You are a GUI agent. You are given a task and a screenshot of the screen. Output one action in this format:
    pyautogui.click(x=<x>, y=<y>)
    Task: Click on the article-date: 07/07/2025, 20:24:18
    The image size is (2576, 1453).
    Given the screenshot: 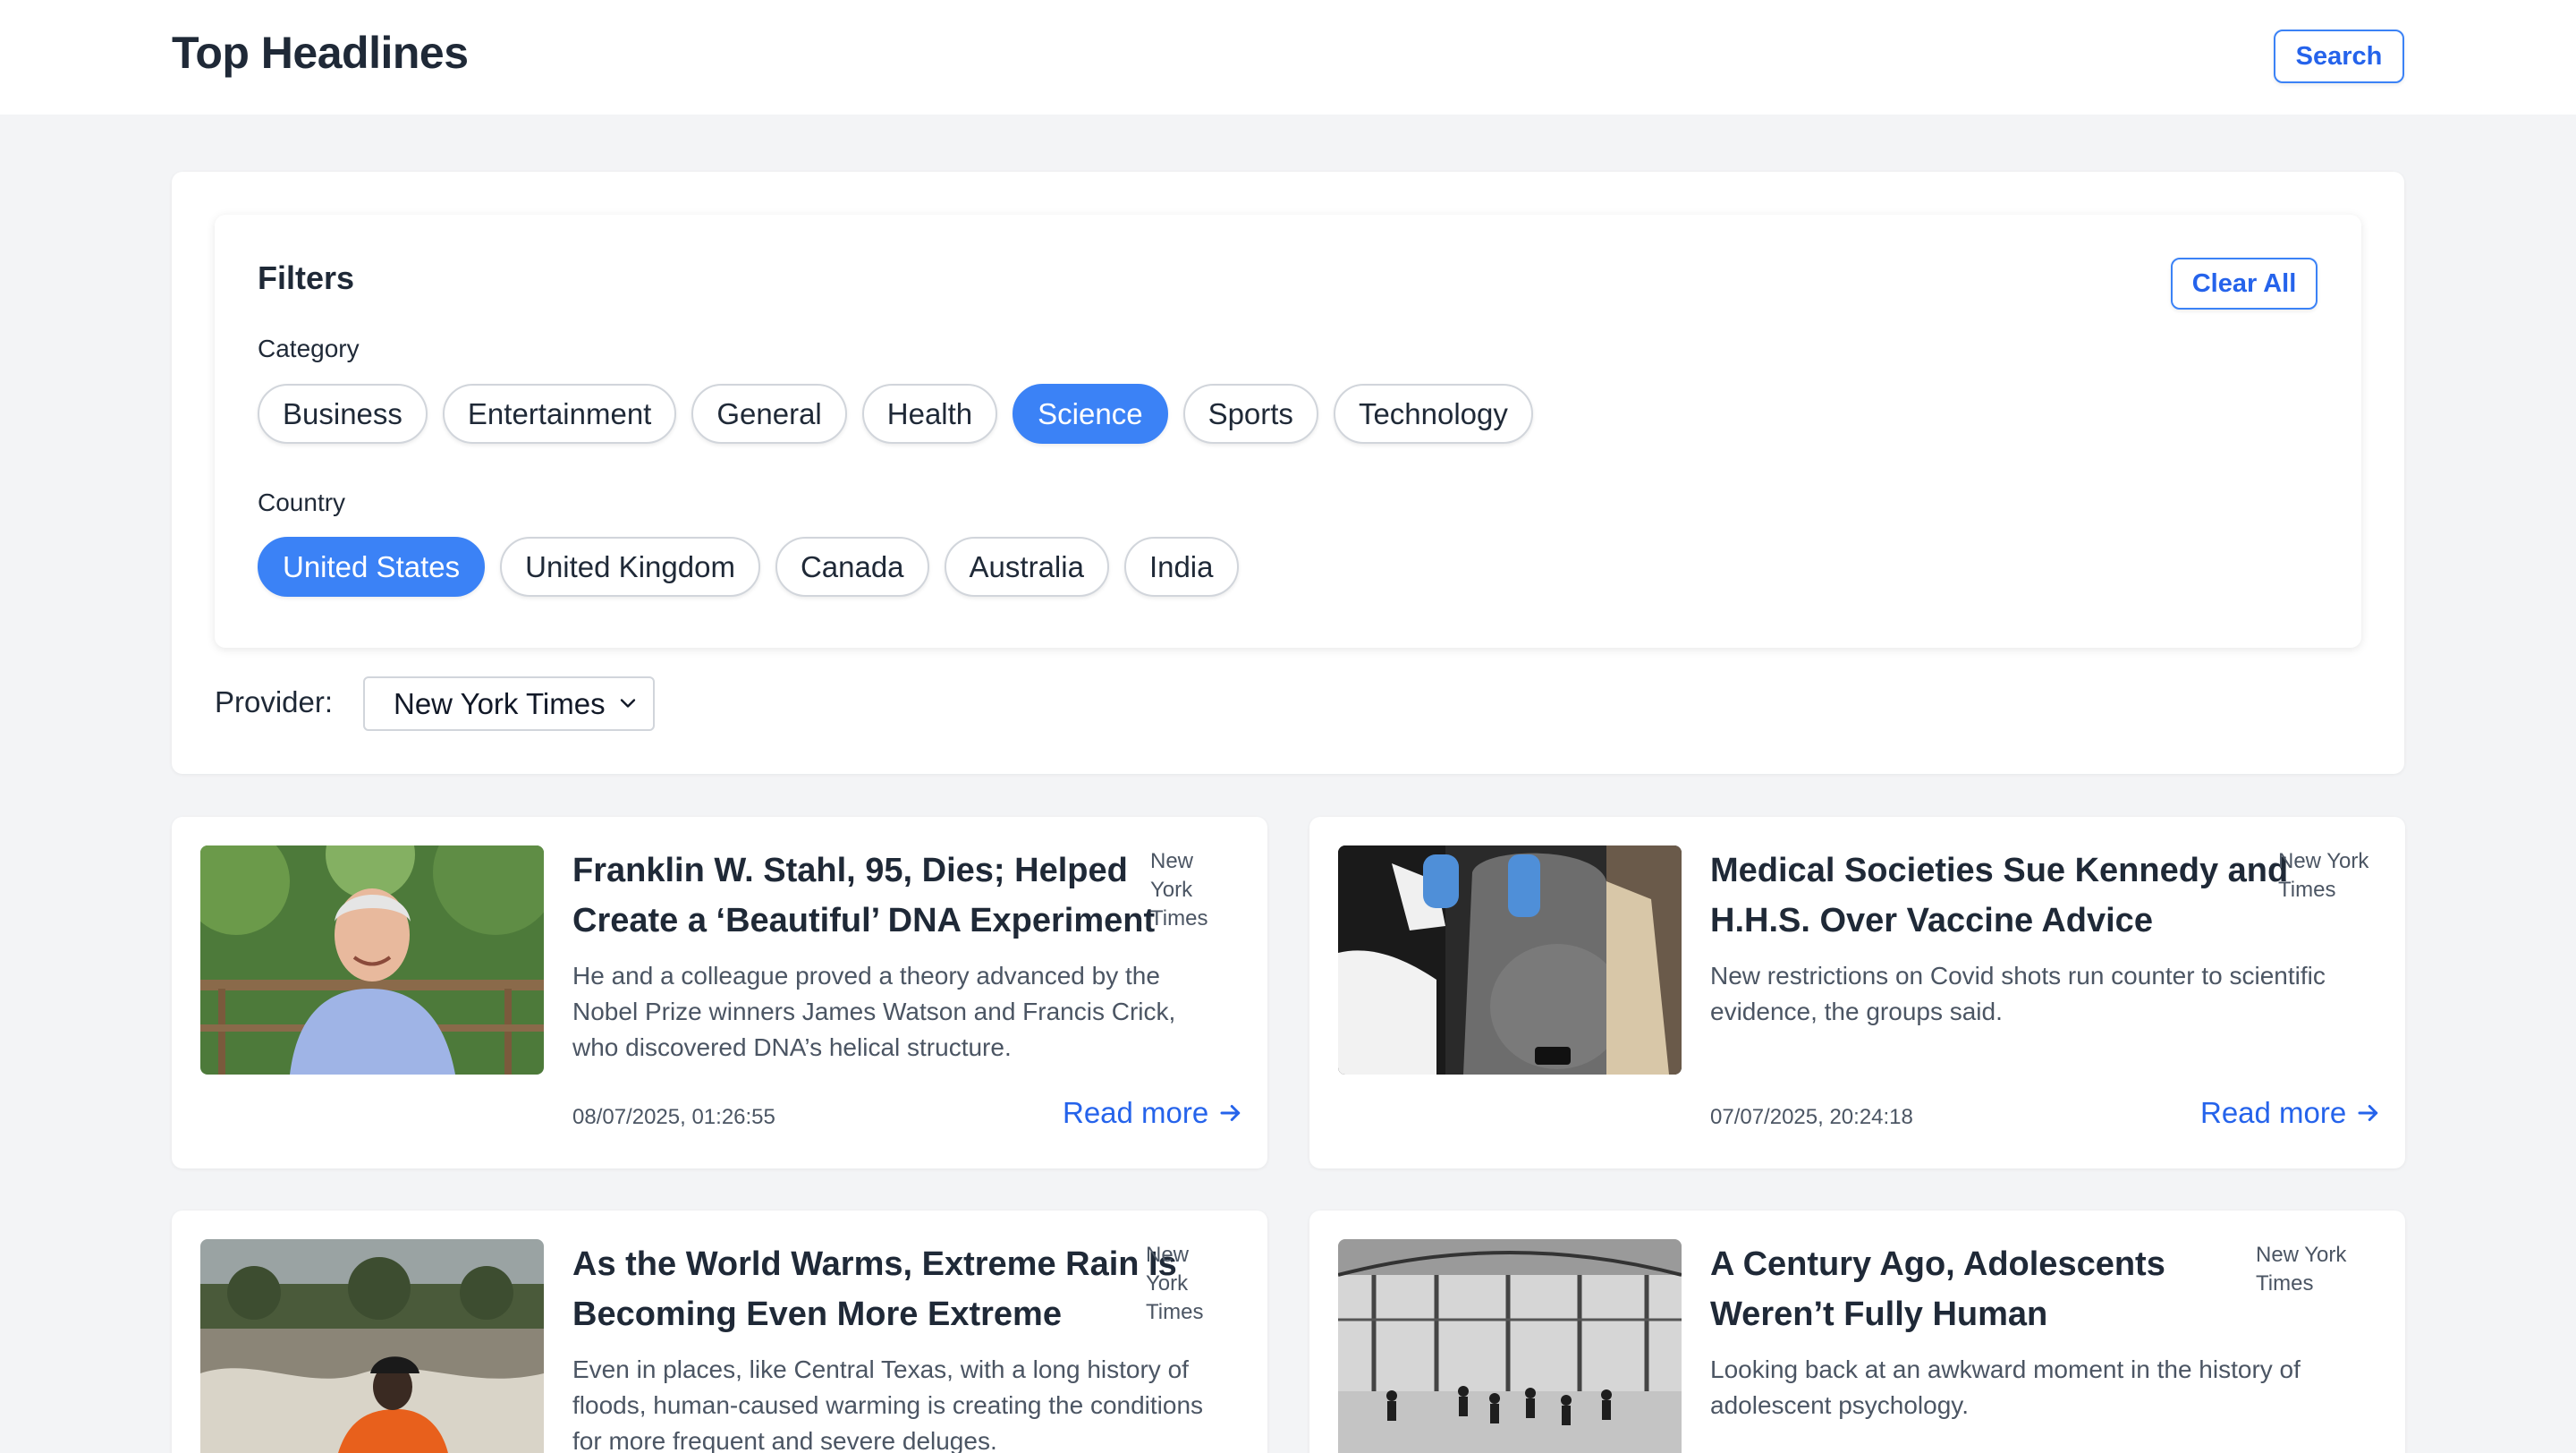 What is the action you would take?
    pyautogui.click(x=1811, y=1117)
    